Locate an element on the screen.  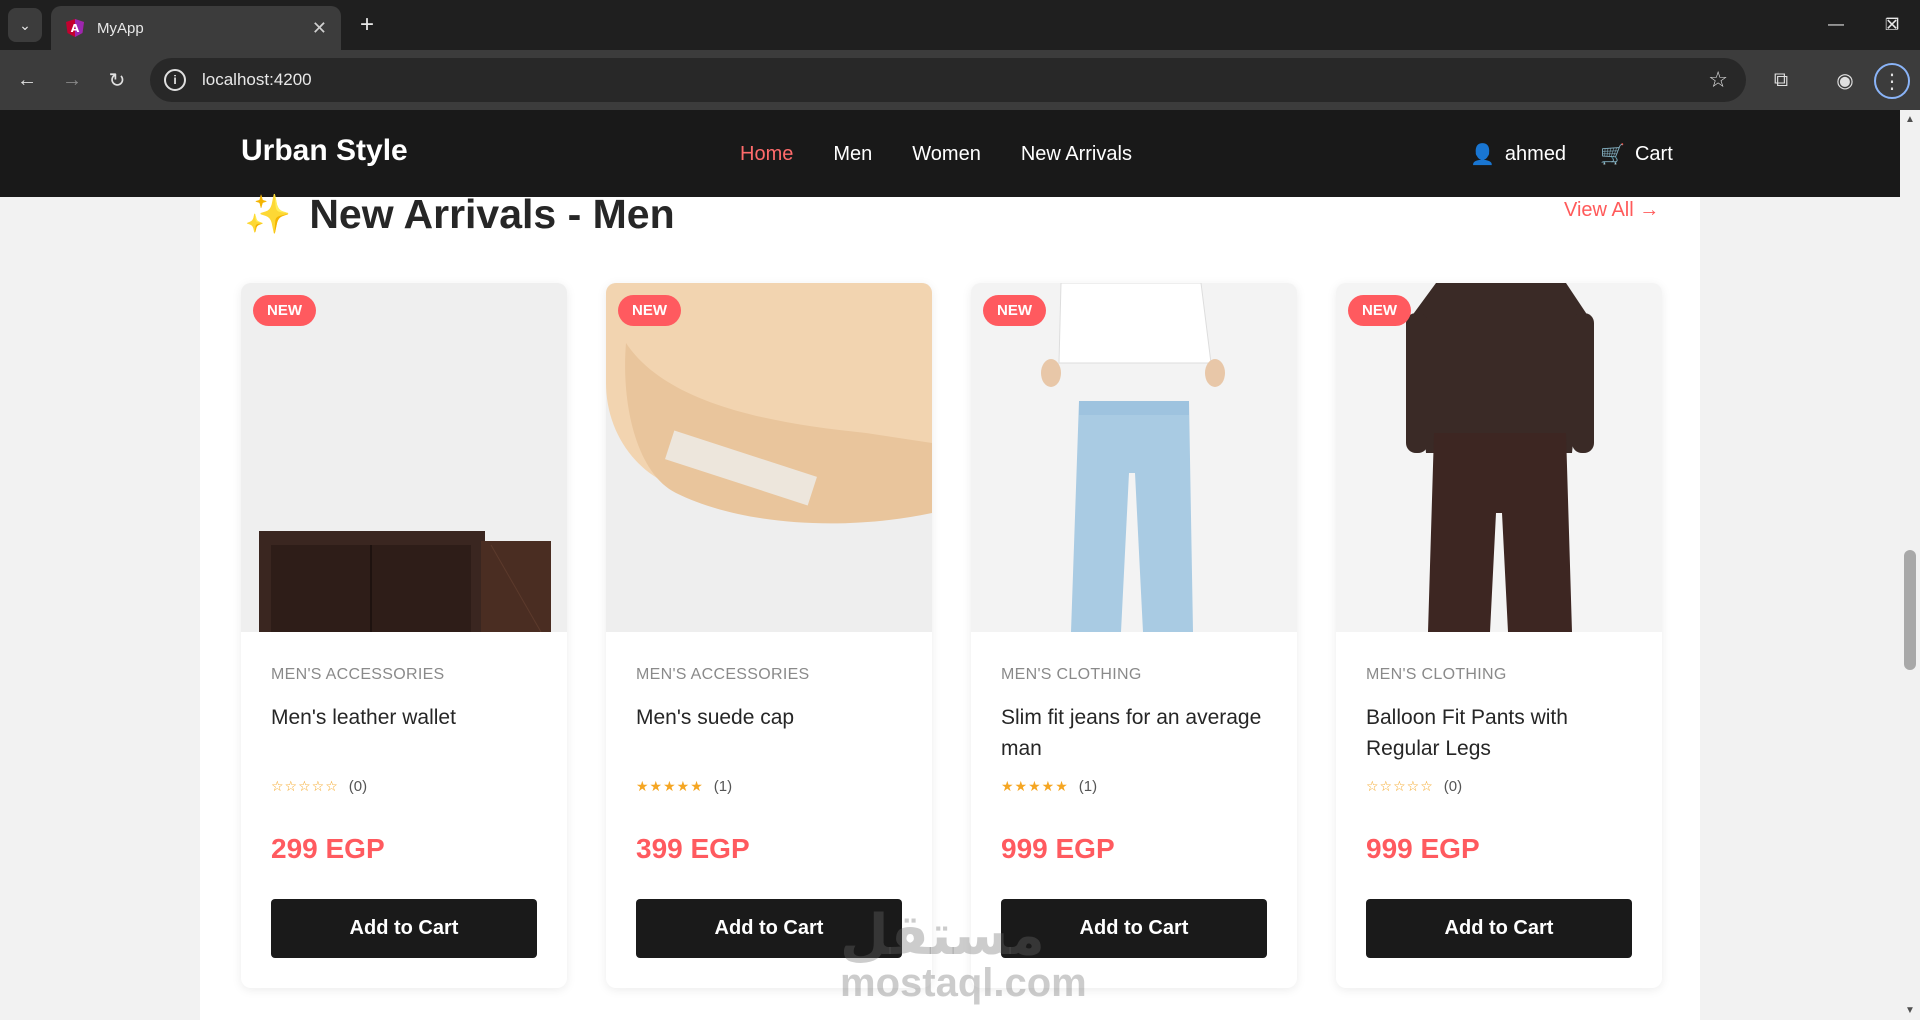
cart-link: 🛒 Cart is located at coordinates (1636, 154).